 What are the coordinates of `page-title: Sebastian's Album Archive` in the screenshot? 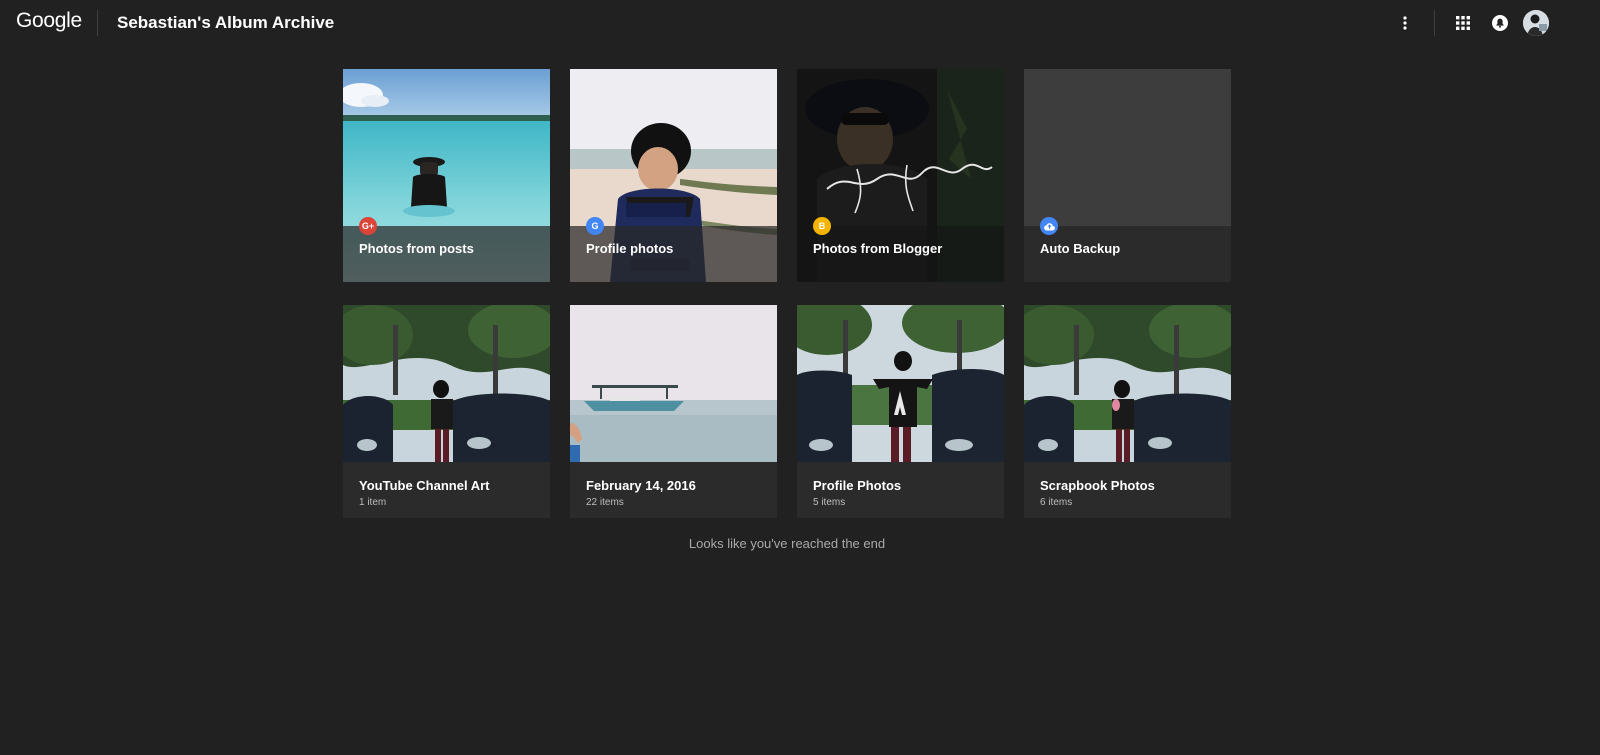 It's located at (226, 22).